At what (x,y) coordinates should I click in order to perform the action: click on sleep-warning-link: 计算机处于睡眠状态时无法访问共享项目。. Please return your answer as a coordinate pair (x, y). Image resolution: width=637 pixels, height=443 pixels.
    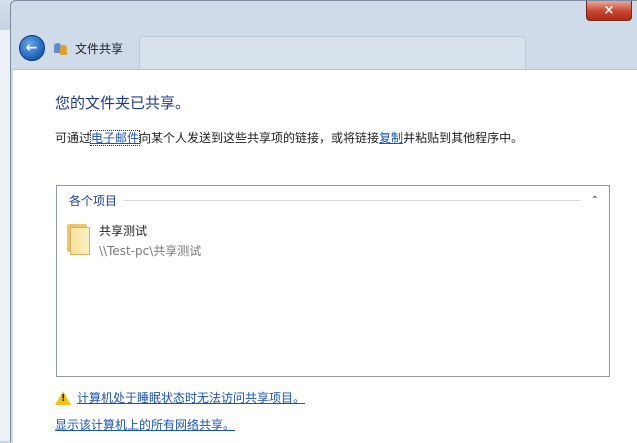
    Looking at the image, I should click on (191, 397).